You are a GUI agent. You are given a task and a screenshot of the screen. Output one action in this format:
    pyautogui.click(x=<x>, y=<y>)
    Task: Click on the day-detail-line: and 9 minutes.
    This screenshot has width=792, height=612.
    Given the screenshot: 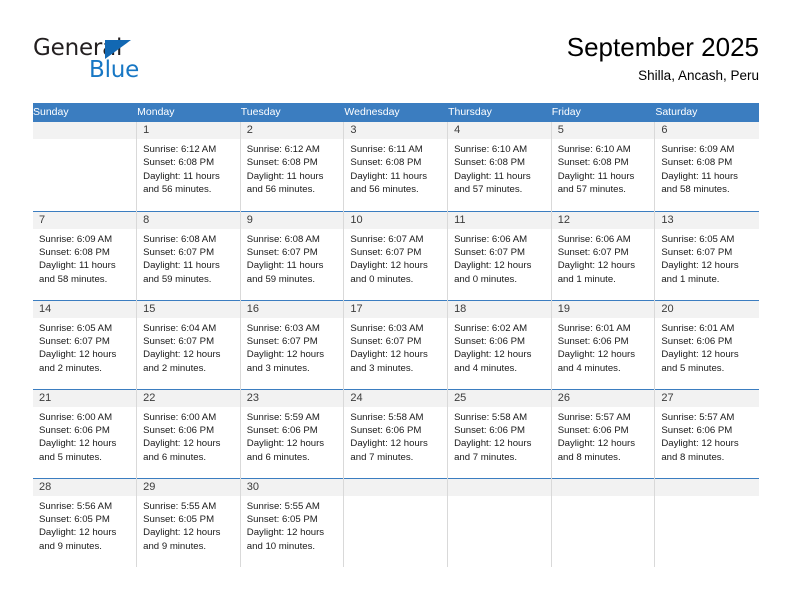 What is the action you would take?
    pyautogui.click(x=175, y=546)
    